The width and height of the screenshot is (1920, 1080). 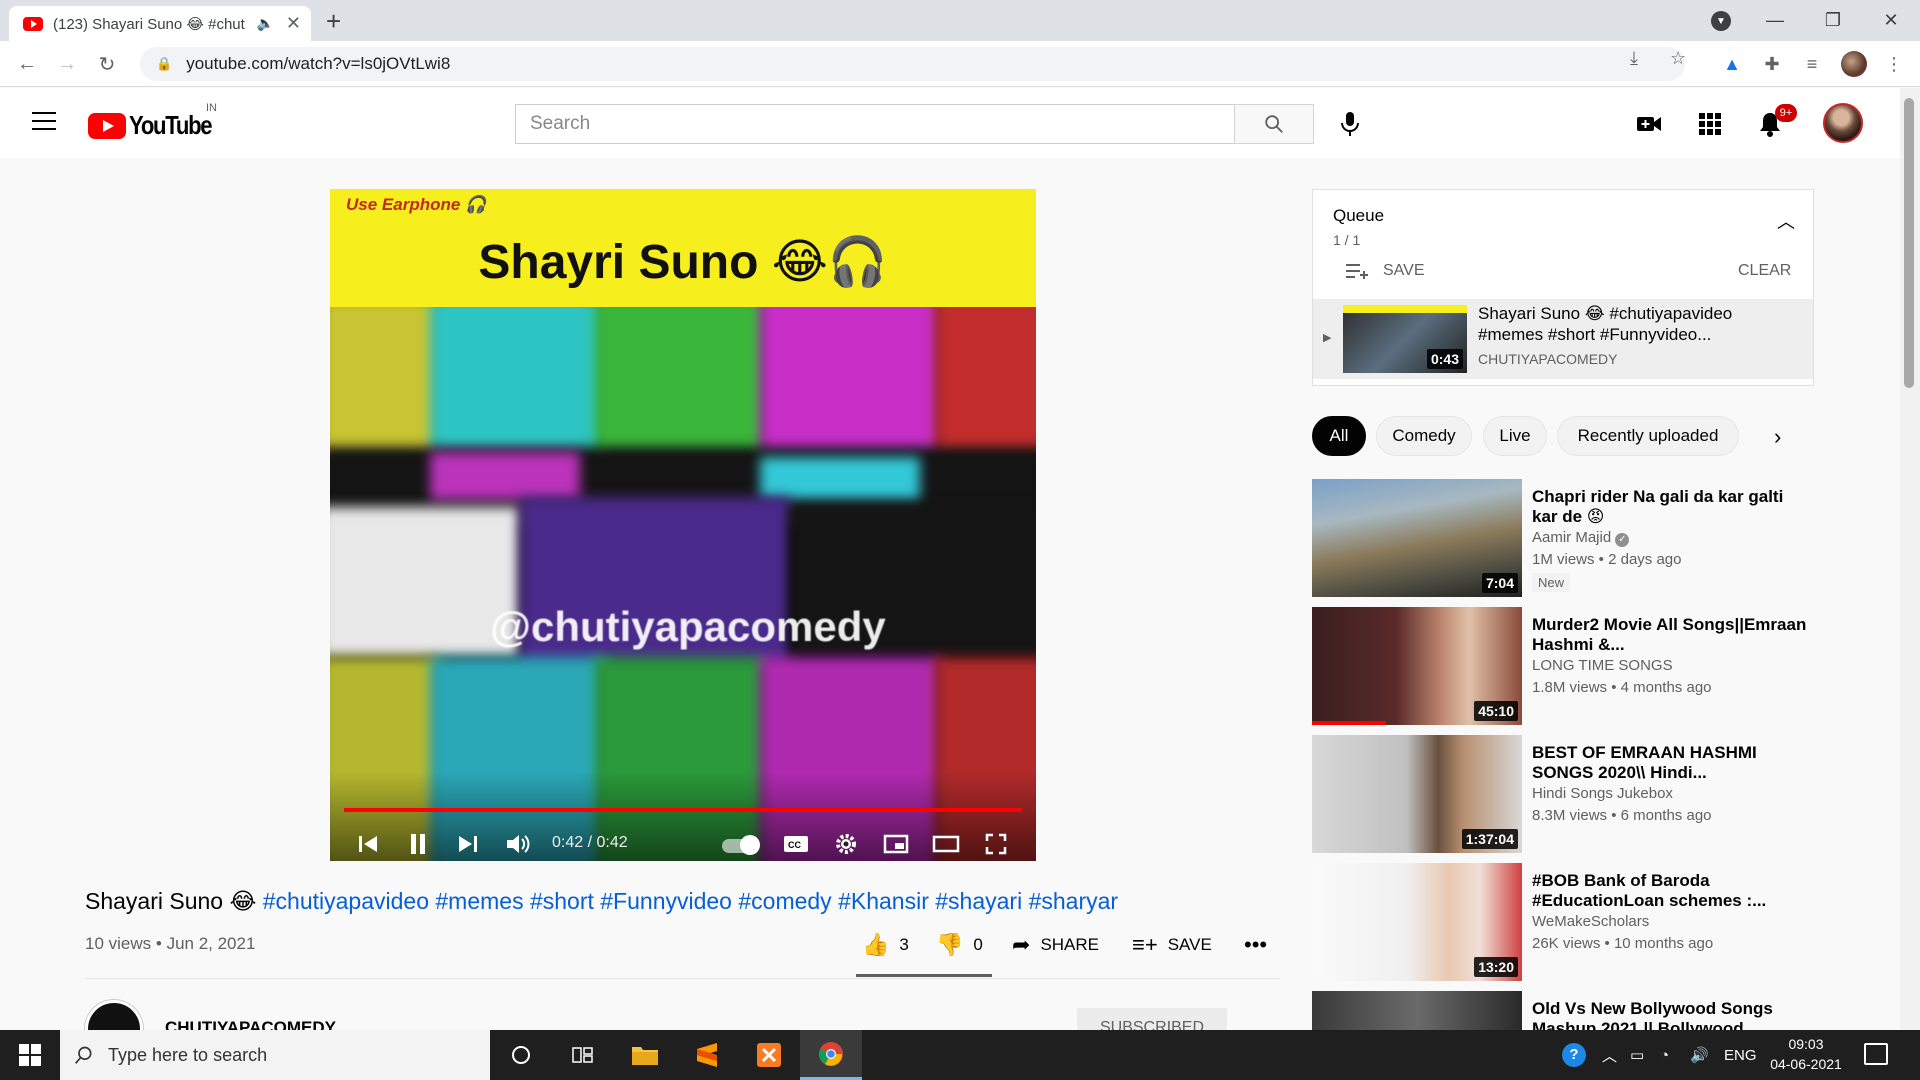 I want to click on captions-button: CC, so click(x=796, y=844).